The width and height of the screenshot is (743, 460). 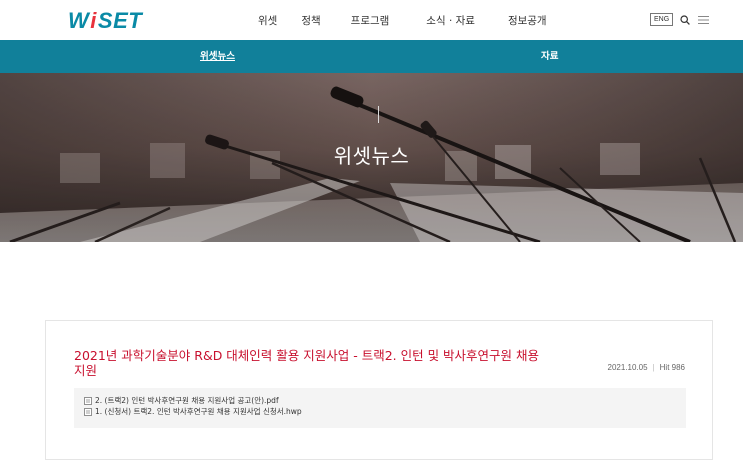 I want to click on attachment-name: 1. (신청서) 트랙2. 인턴 박사후연구원 채용 지원사업 신청서.hwp, so click(x=198, y=411).